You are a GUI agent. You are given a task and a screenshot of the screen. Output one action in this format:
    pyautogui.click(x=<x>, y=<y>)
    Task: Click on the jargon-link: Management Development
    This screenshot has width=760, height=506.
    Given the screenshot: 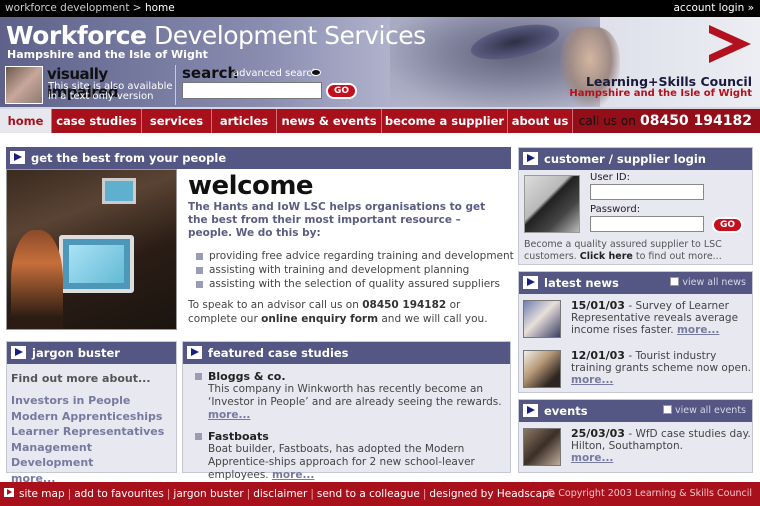 What is the action you would take?
    pyautogui.click(x=52, y=455)
    